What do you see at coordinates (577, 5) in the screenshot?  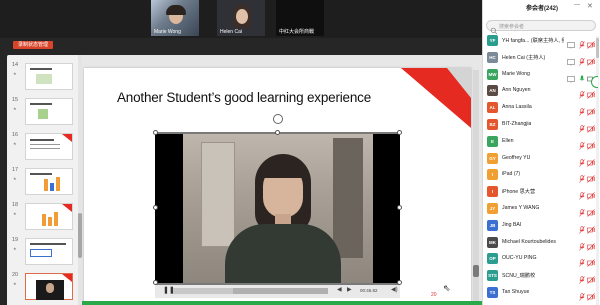 I see `minimize-icon: —` at bounding box center [577, 5].